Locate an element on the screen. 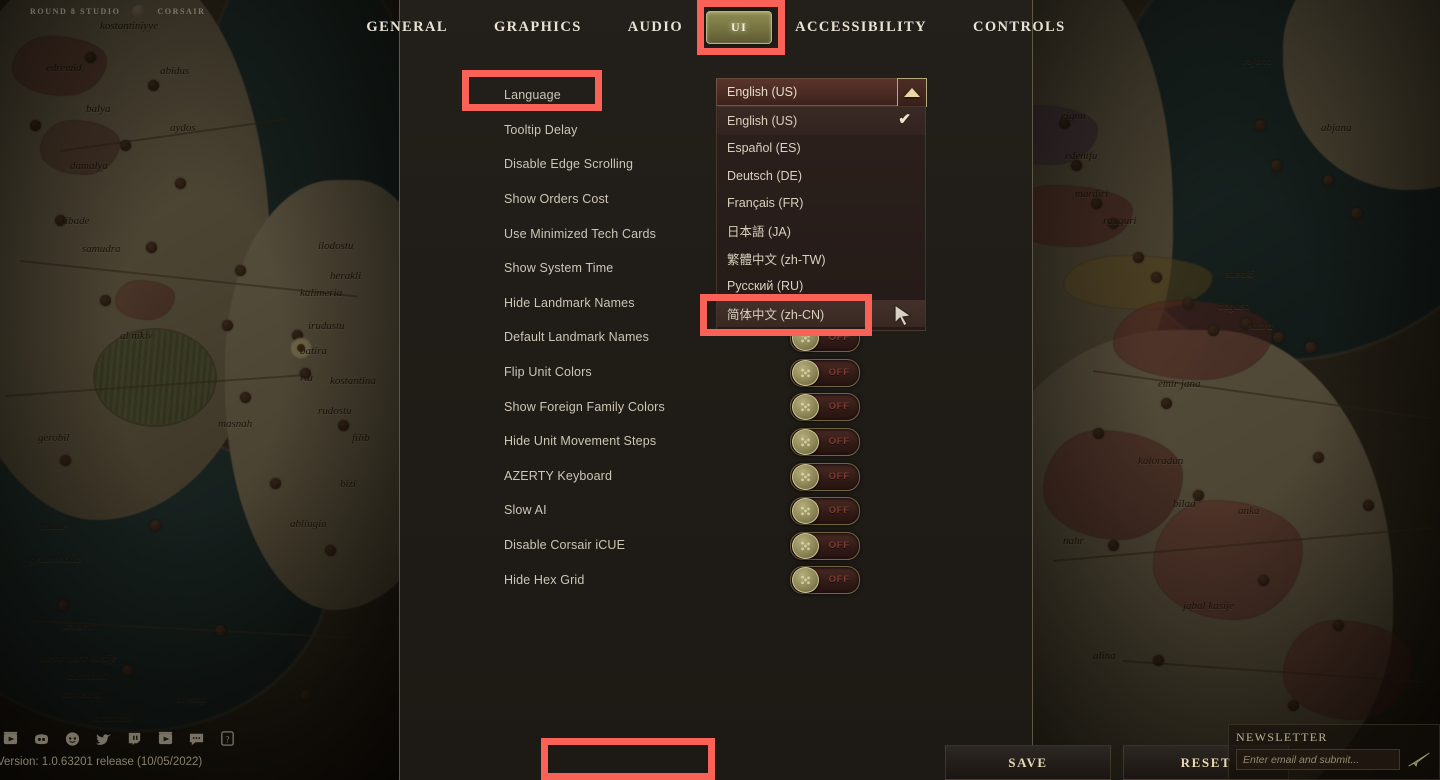 This screenshot has width=1440, height=780. language-option: English (US) ✔ is located at coordinates (821, 121).